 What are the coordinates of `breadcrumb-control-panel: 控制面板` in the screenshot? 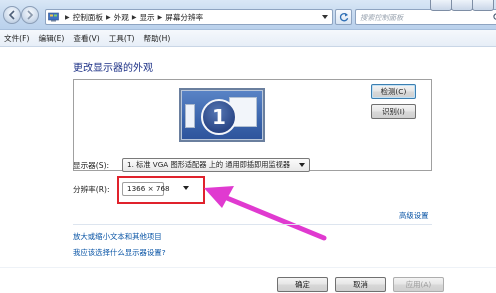 It's located at (88, 17).